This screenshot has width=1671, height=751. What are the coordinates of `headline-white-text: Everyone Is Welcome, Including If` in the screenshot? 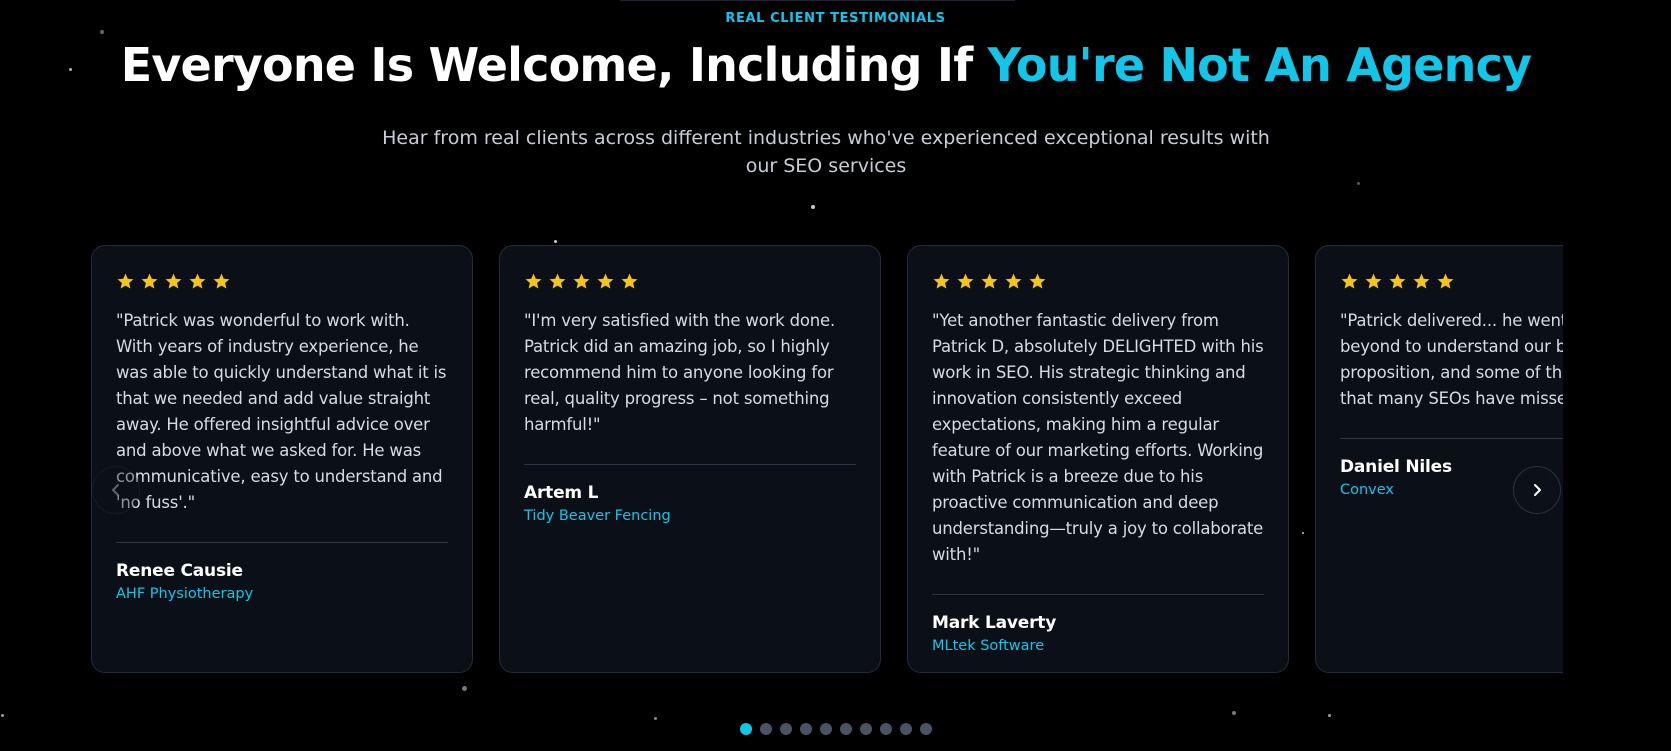 It's located at (554, 65).